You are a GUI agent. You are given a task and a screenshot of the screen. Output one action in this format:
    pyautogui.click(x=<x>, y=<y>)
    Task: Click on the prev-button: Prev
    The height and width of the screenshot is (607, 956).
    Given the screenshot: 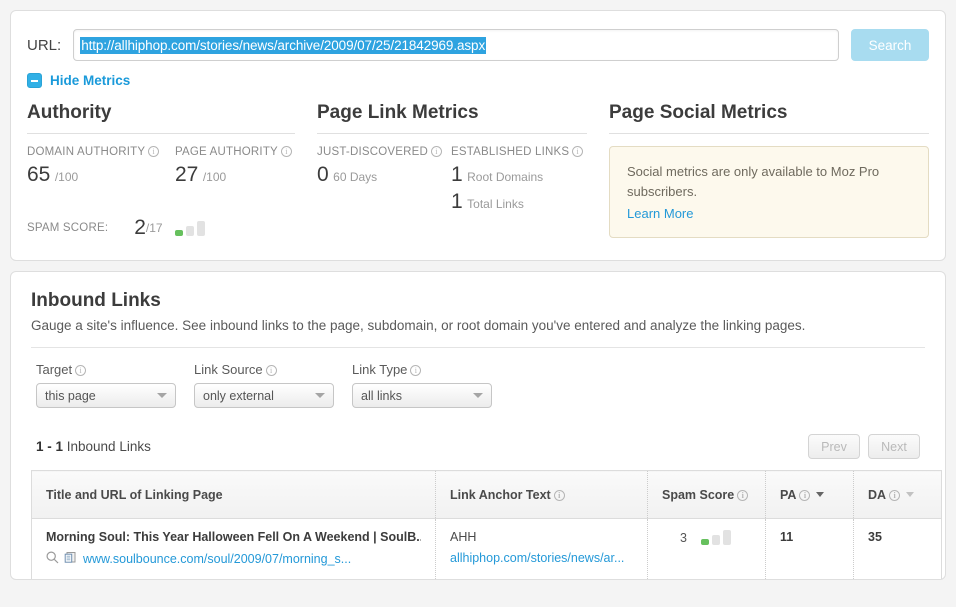 What is the action you would take?
    pyautogui.click(x=834, y=446)
    